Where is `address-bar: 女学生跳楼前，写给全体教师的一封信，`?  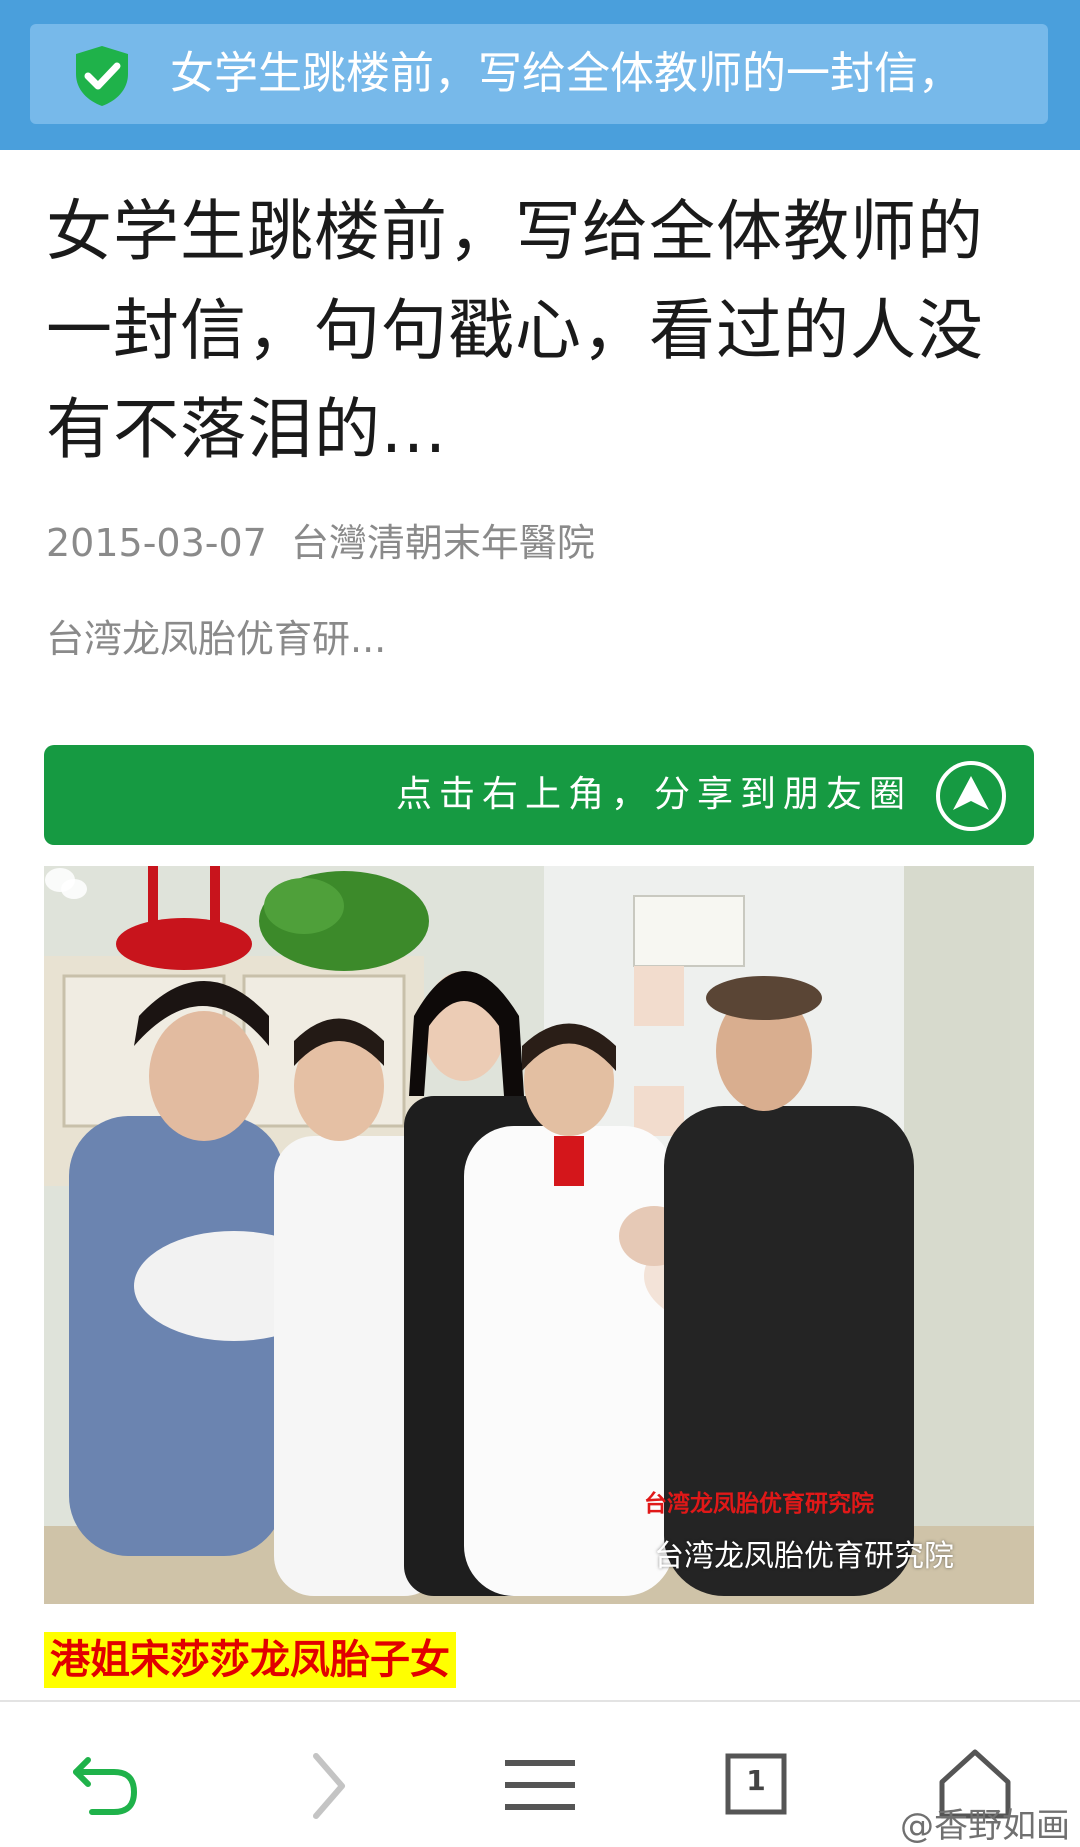 address-bar: 女学生跳楼前，写给全体教师的一封信， is located at coordinates (540, 75).